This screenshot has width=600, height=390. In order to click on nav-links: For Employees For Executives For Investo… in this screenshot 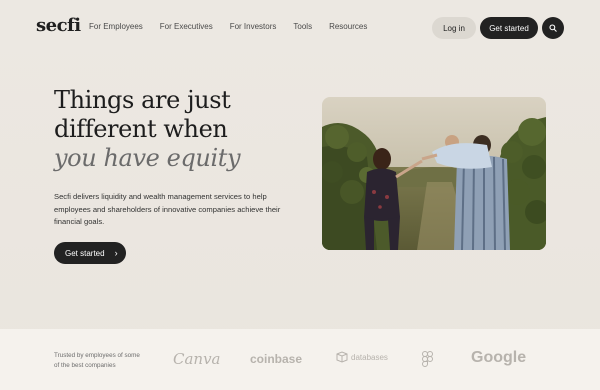, I will do `click(228, 26)`.